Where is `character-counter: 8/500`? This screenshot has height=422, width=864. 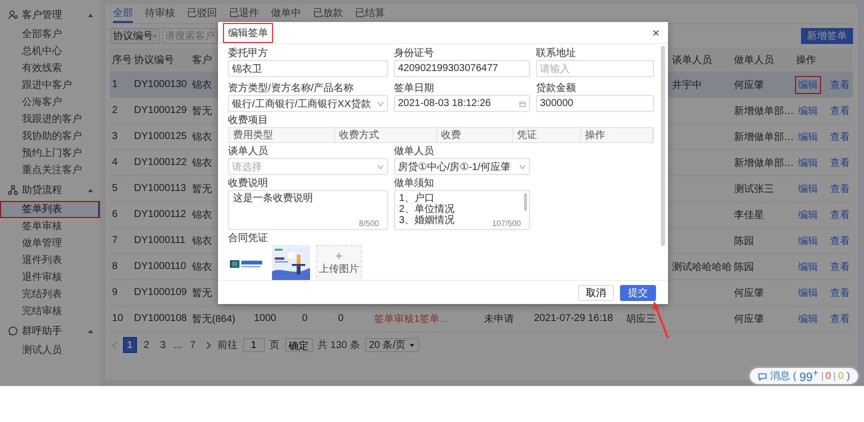 character-counter: 8/500 is located at coordinates (368, 223).